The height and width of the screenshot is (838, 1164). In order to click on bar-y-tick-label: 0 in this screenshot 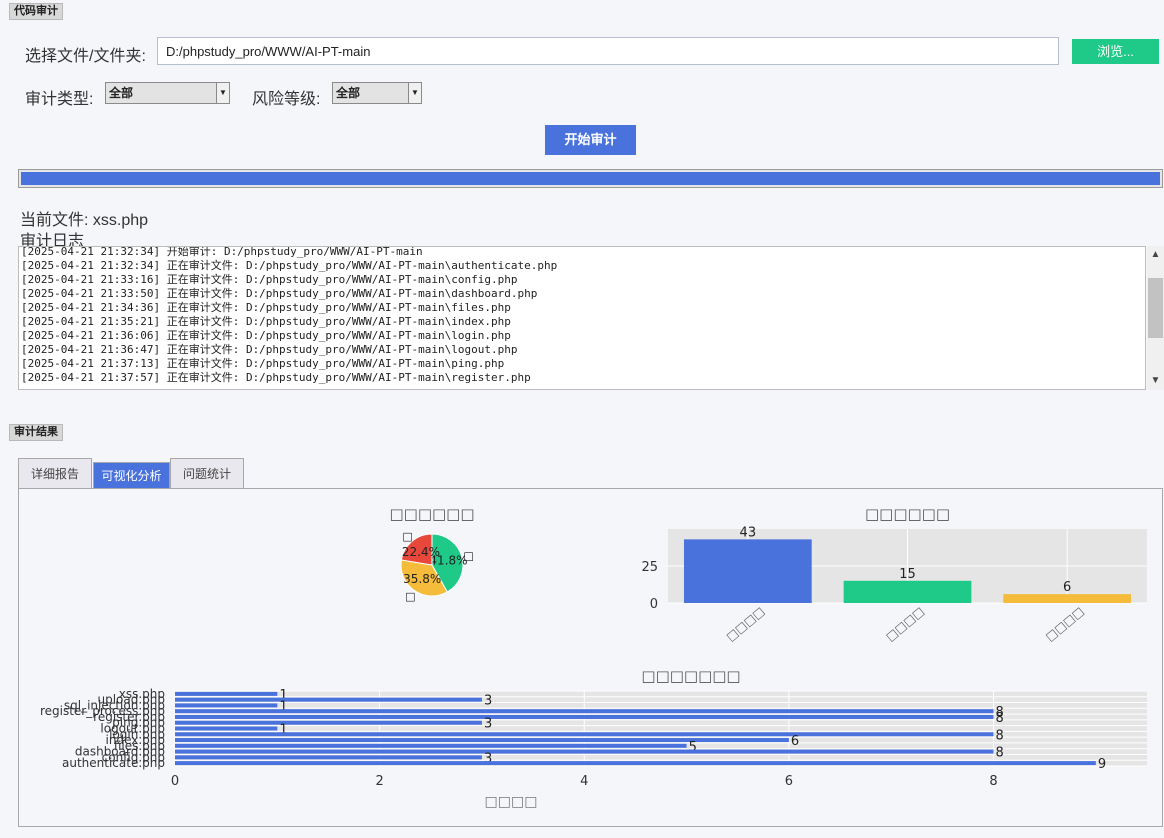, I will do `click(654, 604)`.